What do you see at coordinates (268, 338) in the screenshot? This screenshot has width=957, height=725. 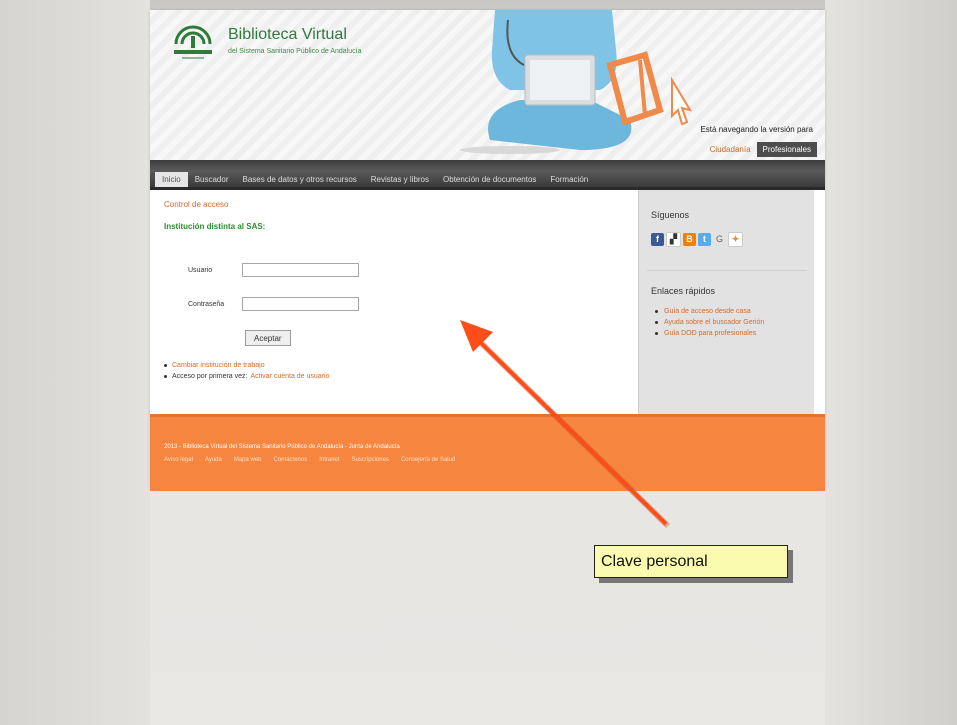 I see `accept-button: Aceptar` at bounding box center [268, 338].